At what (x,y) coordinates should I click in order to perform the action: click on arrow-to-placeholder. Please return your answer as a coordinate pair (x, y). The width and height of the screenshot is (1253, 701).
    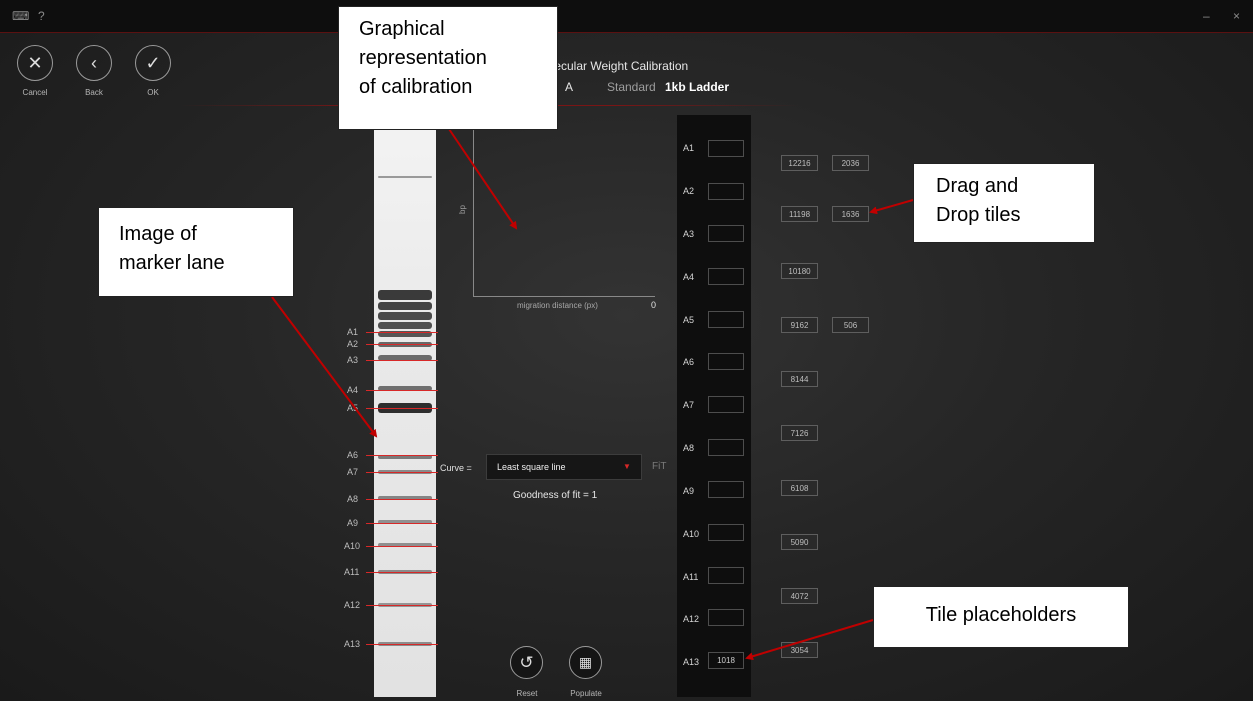
    Looking at the image, I should click on (809, 640).